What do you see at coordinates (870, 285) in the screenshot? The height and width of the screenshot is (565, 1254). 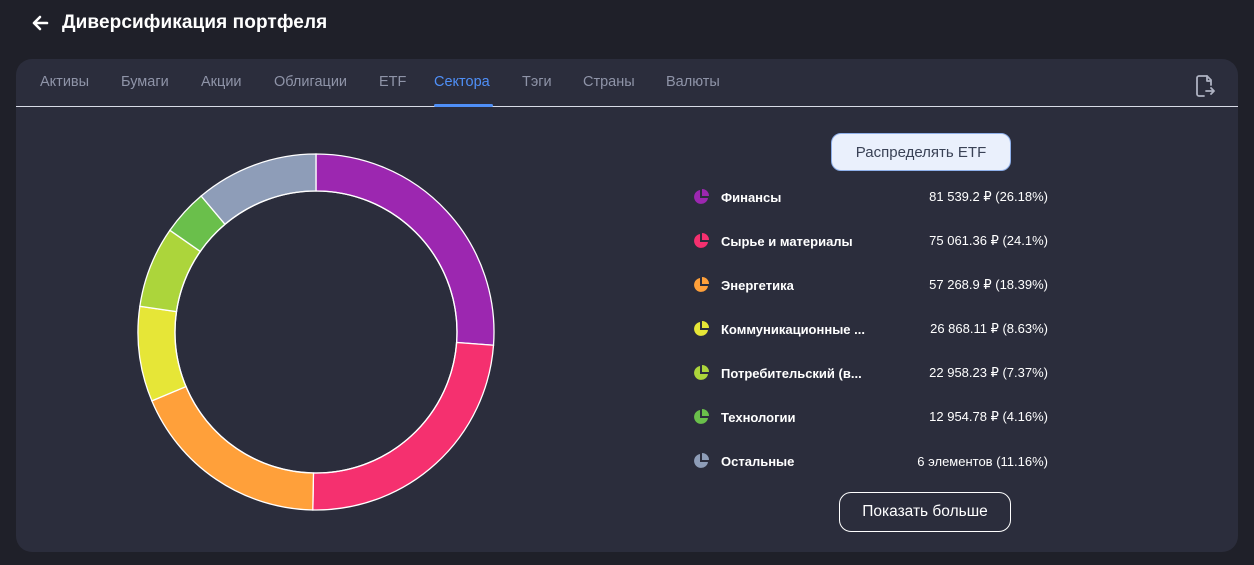 I see `legend-item: Энергетика 57 268.9 ₽ (18.39%)` at bounding box center [870, 285].